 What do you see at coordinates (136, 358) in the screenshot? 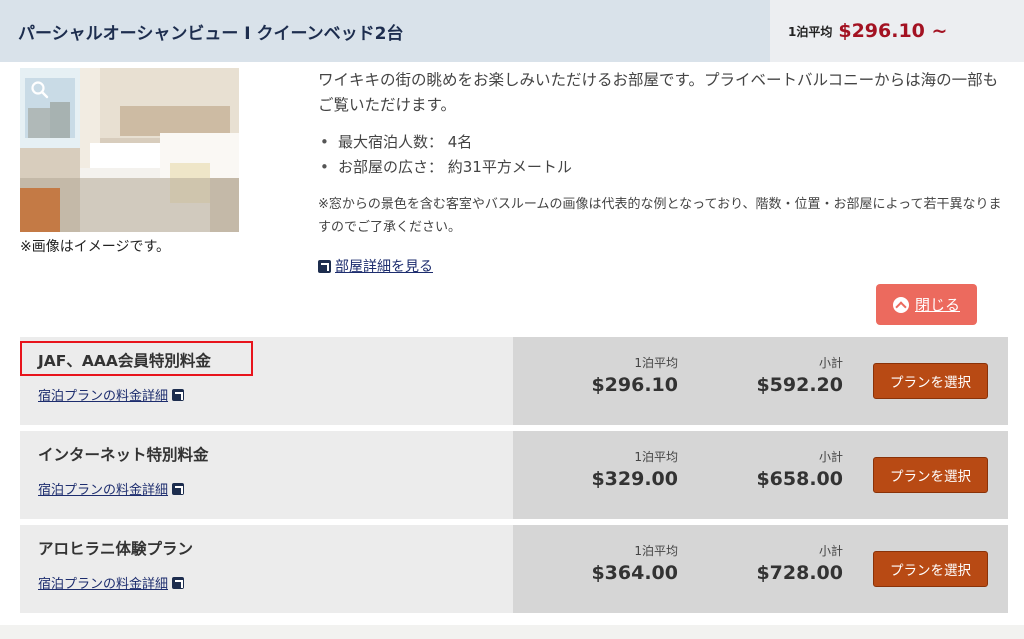
I see `plan-highlight-box` at bounding box center [136, 358].